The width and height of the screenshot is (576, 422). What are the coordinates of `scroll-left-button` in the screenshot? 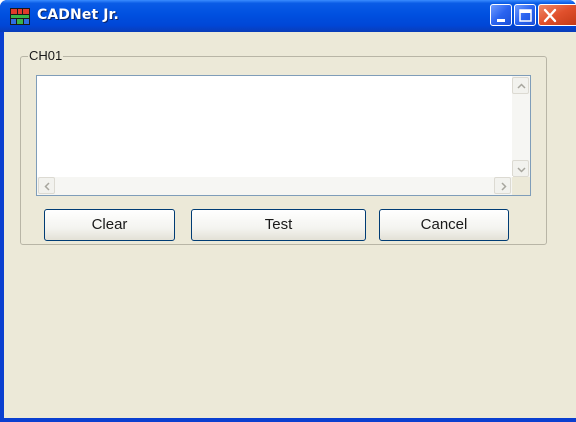 It's located at (46, 185).